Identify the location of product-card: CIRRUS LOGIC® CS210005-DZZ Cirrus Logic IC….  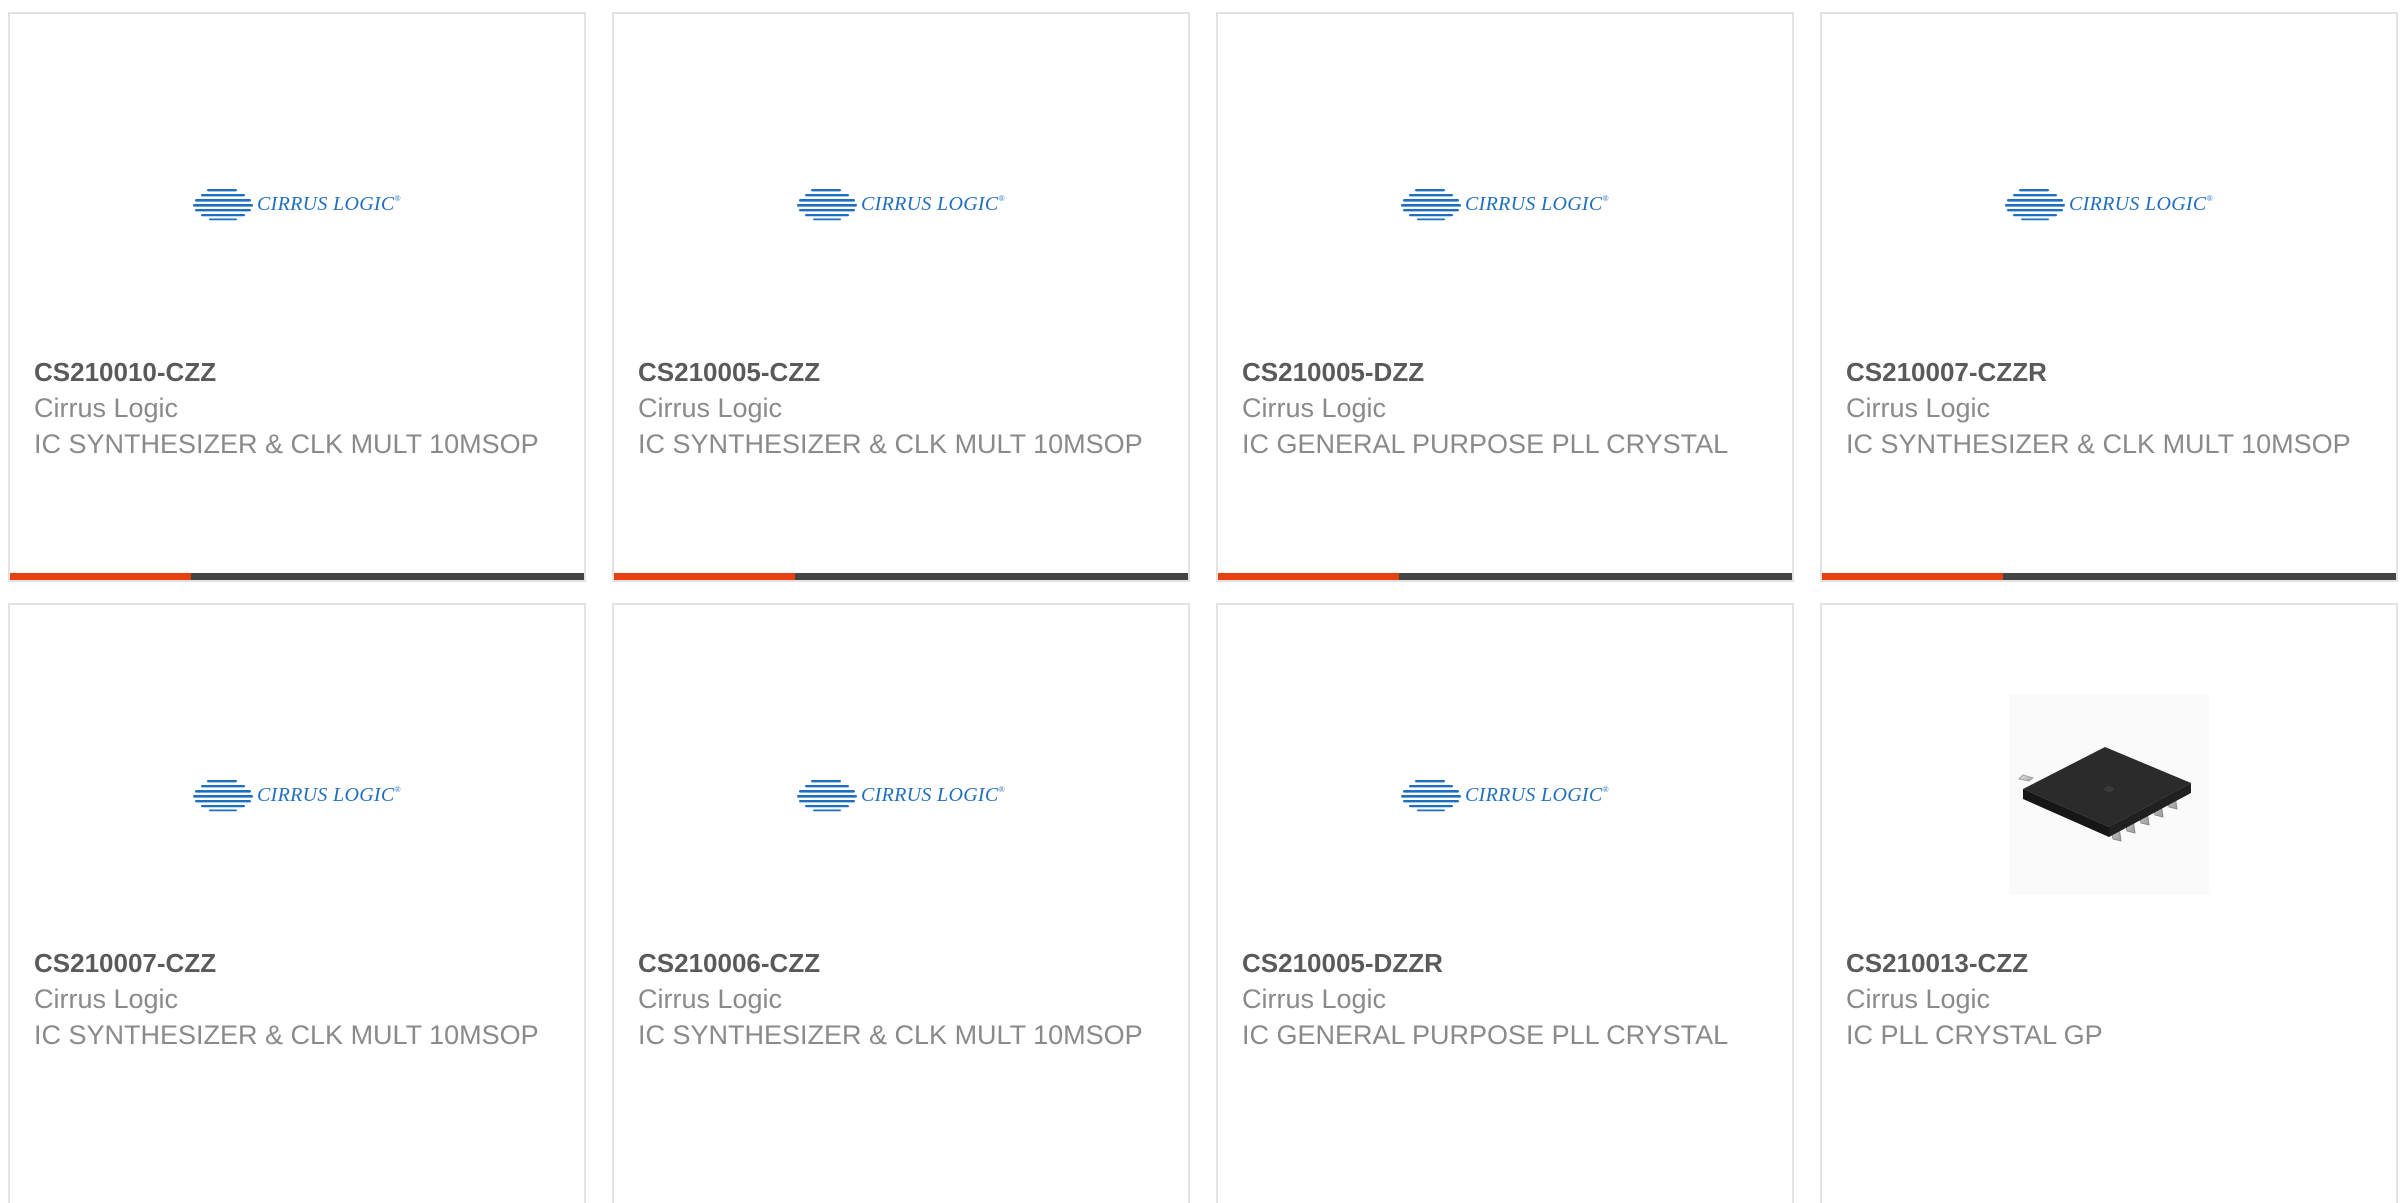
(1505, 297).